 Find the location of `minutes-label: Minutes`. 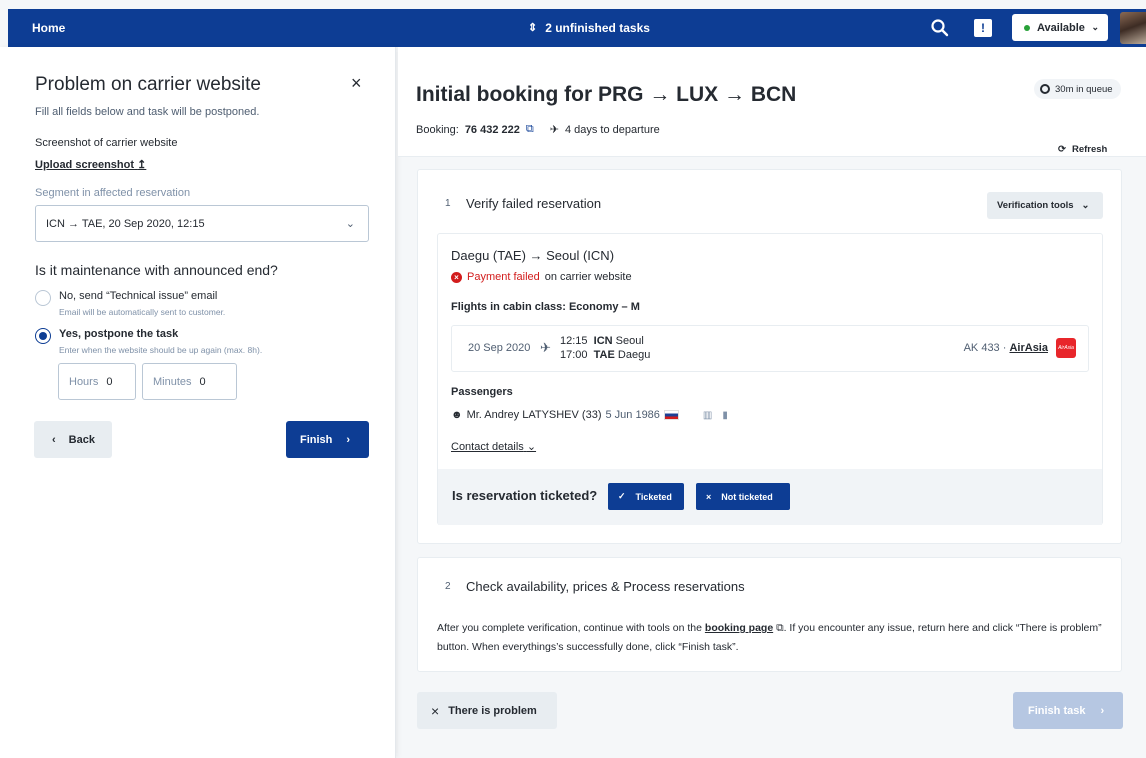

minutes-label: Minutes is located at coordinates (172, 381).